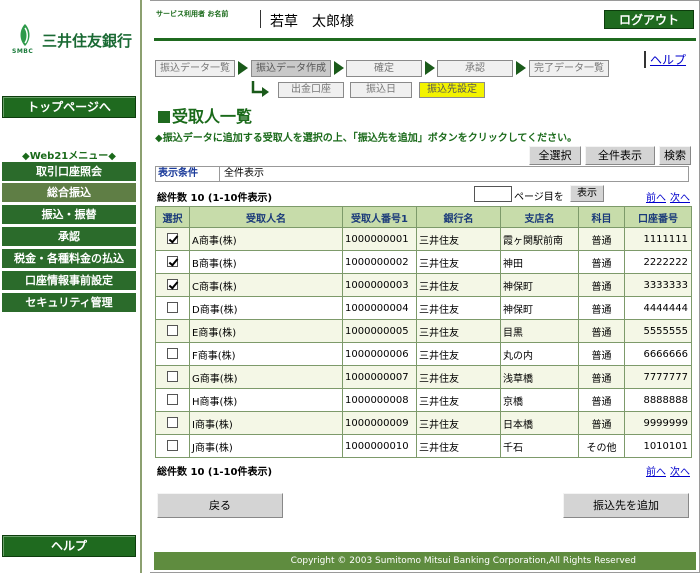 This screenshot has height=573, width=700. Describe the element at coordinates (649, 19) in the screenshot. I see `logout-button: ログアウト` at that location.